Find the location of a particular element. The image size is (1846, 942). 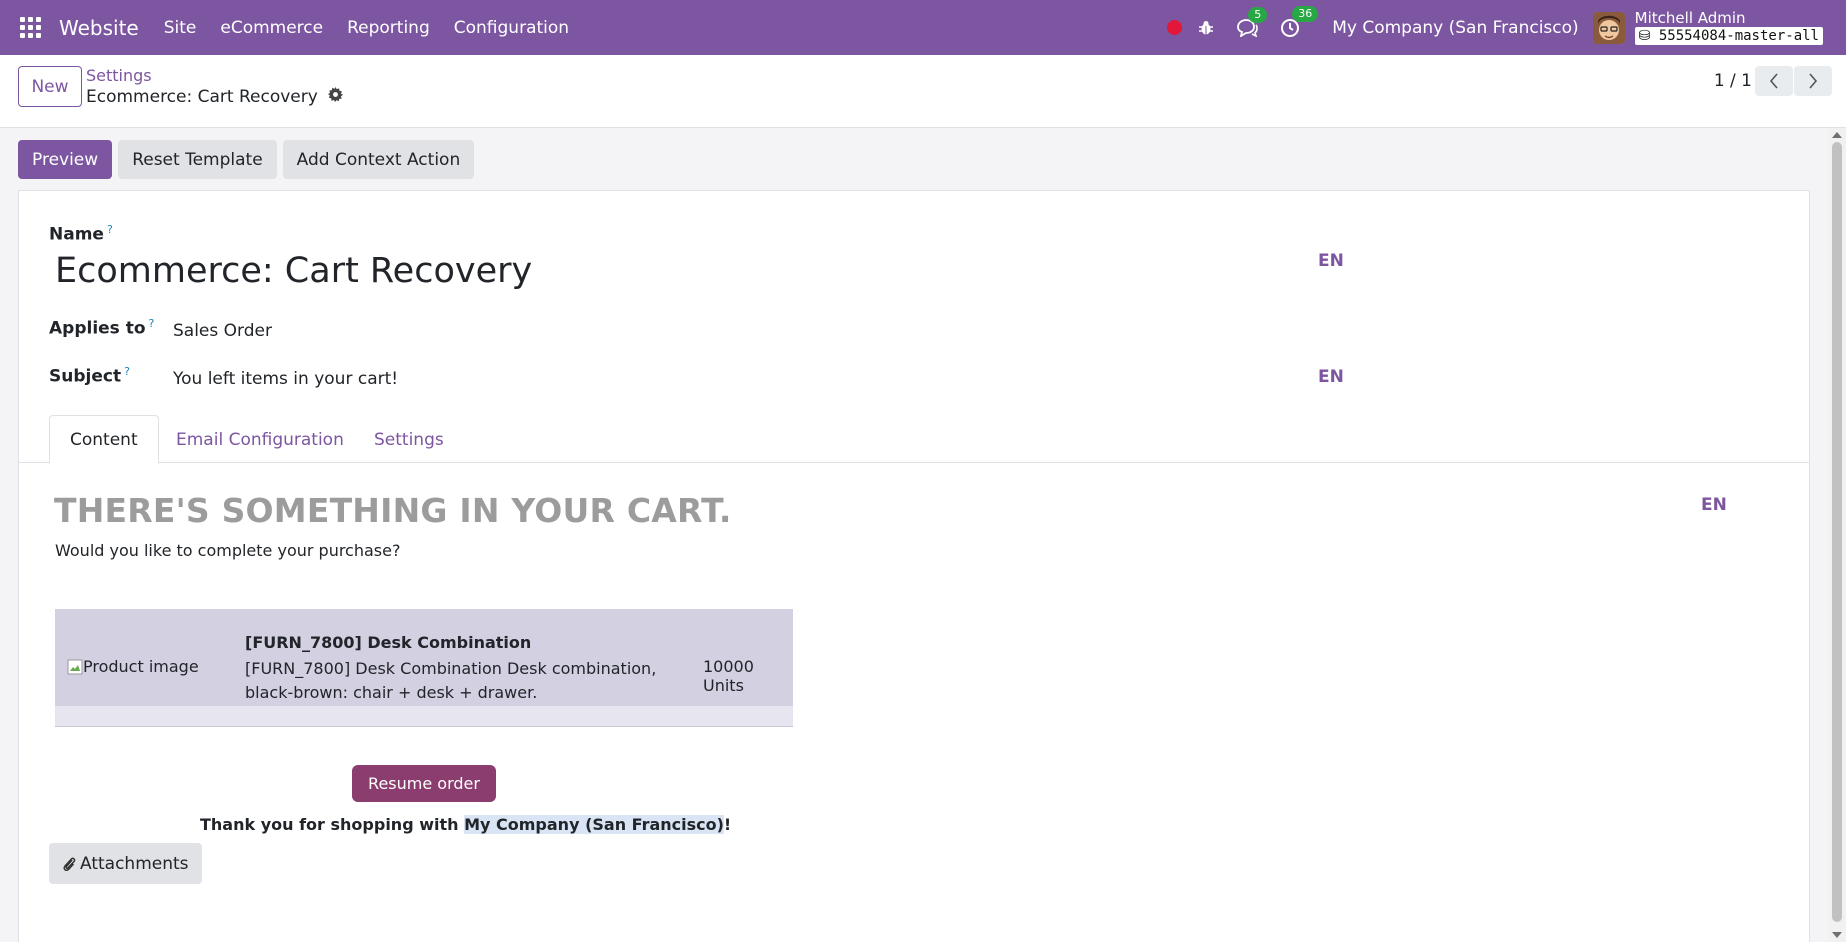

attachments-label: Attachments is located at coordinates (134, 863).